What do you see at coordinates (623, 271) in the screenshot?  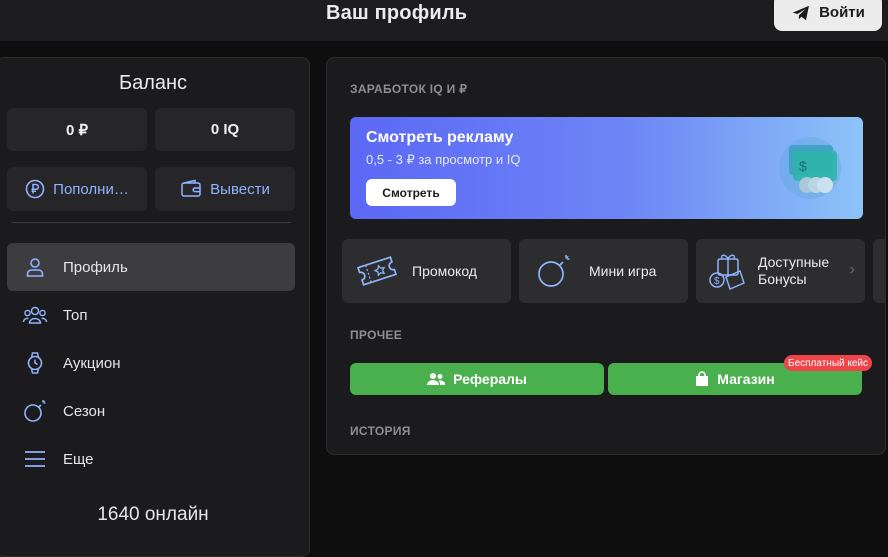 I see `mini-game-label: Мини игра` at bounding box center [623, 271].